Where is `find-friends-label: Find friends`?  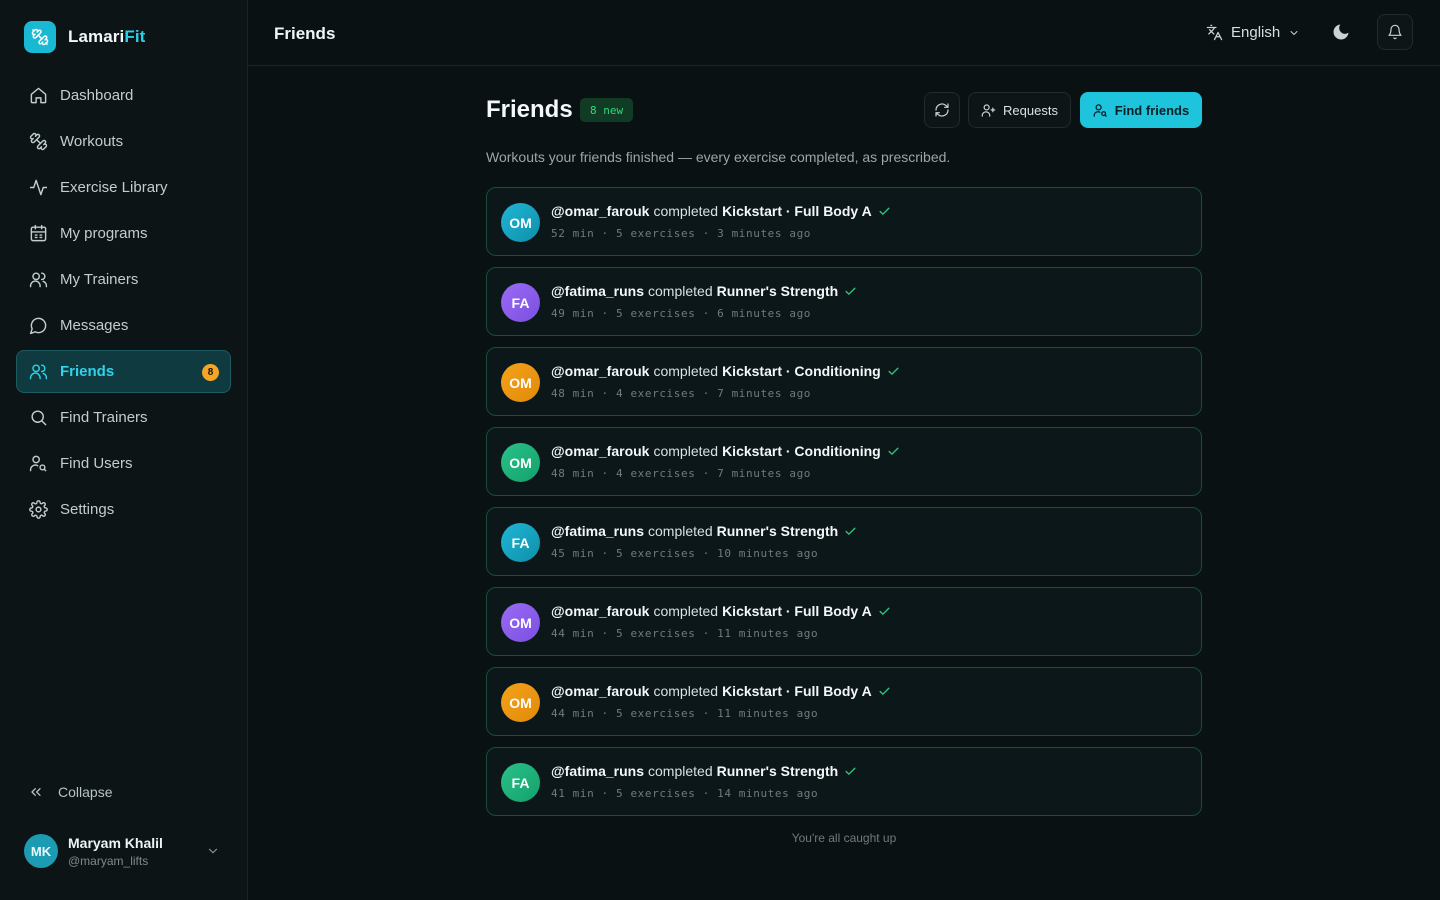 find-friends-label: Find friends is located at coordinates (1152, 110).